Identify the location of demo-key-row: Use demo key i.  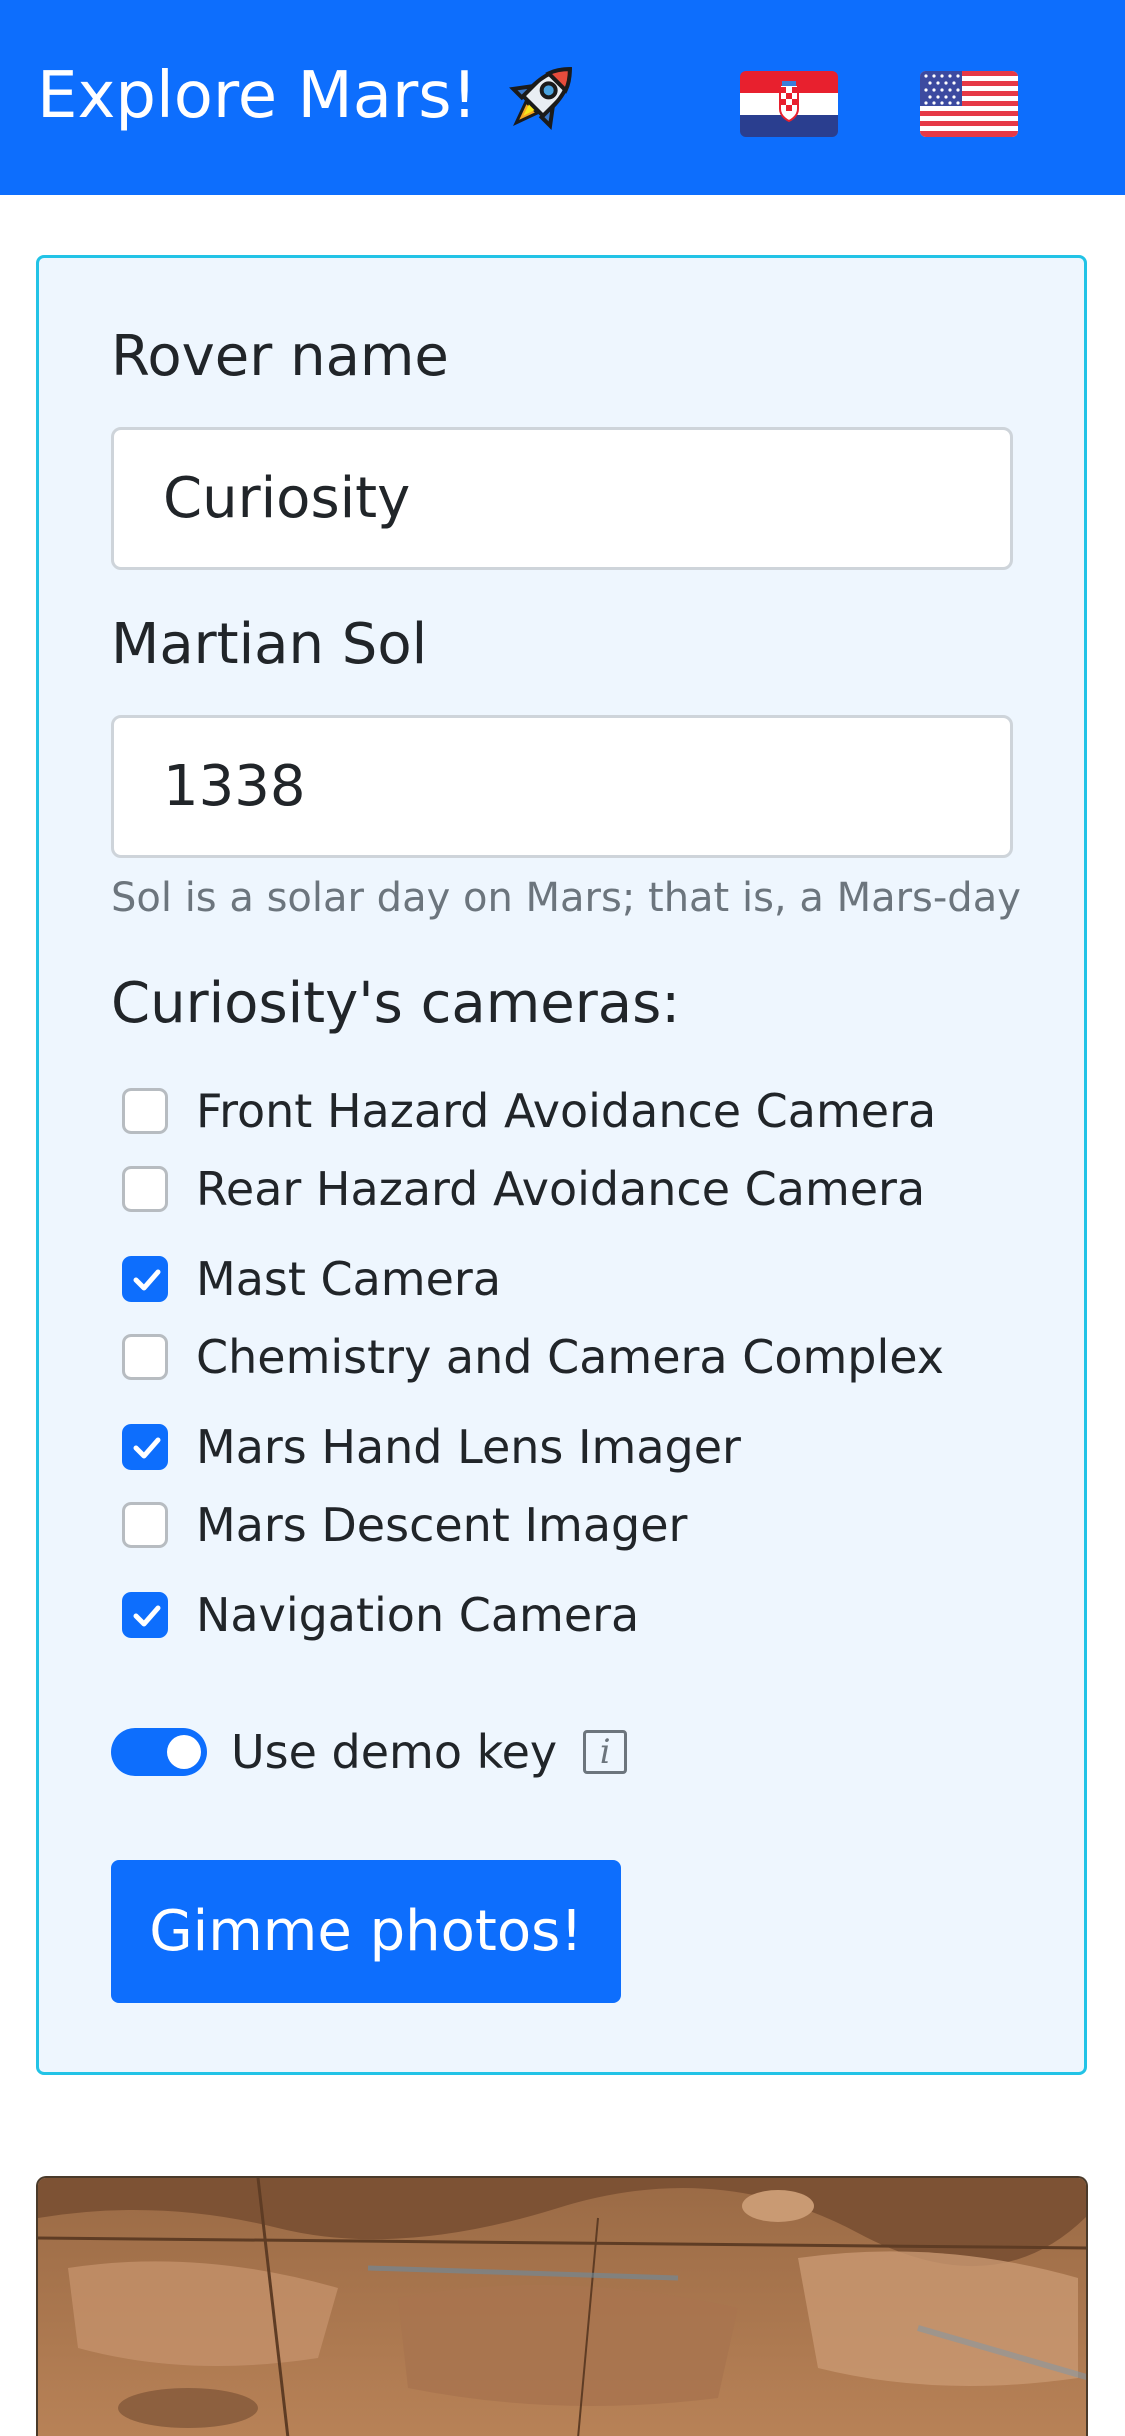
(369, 1752).